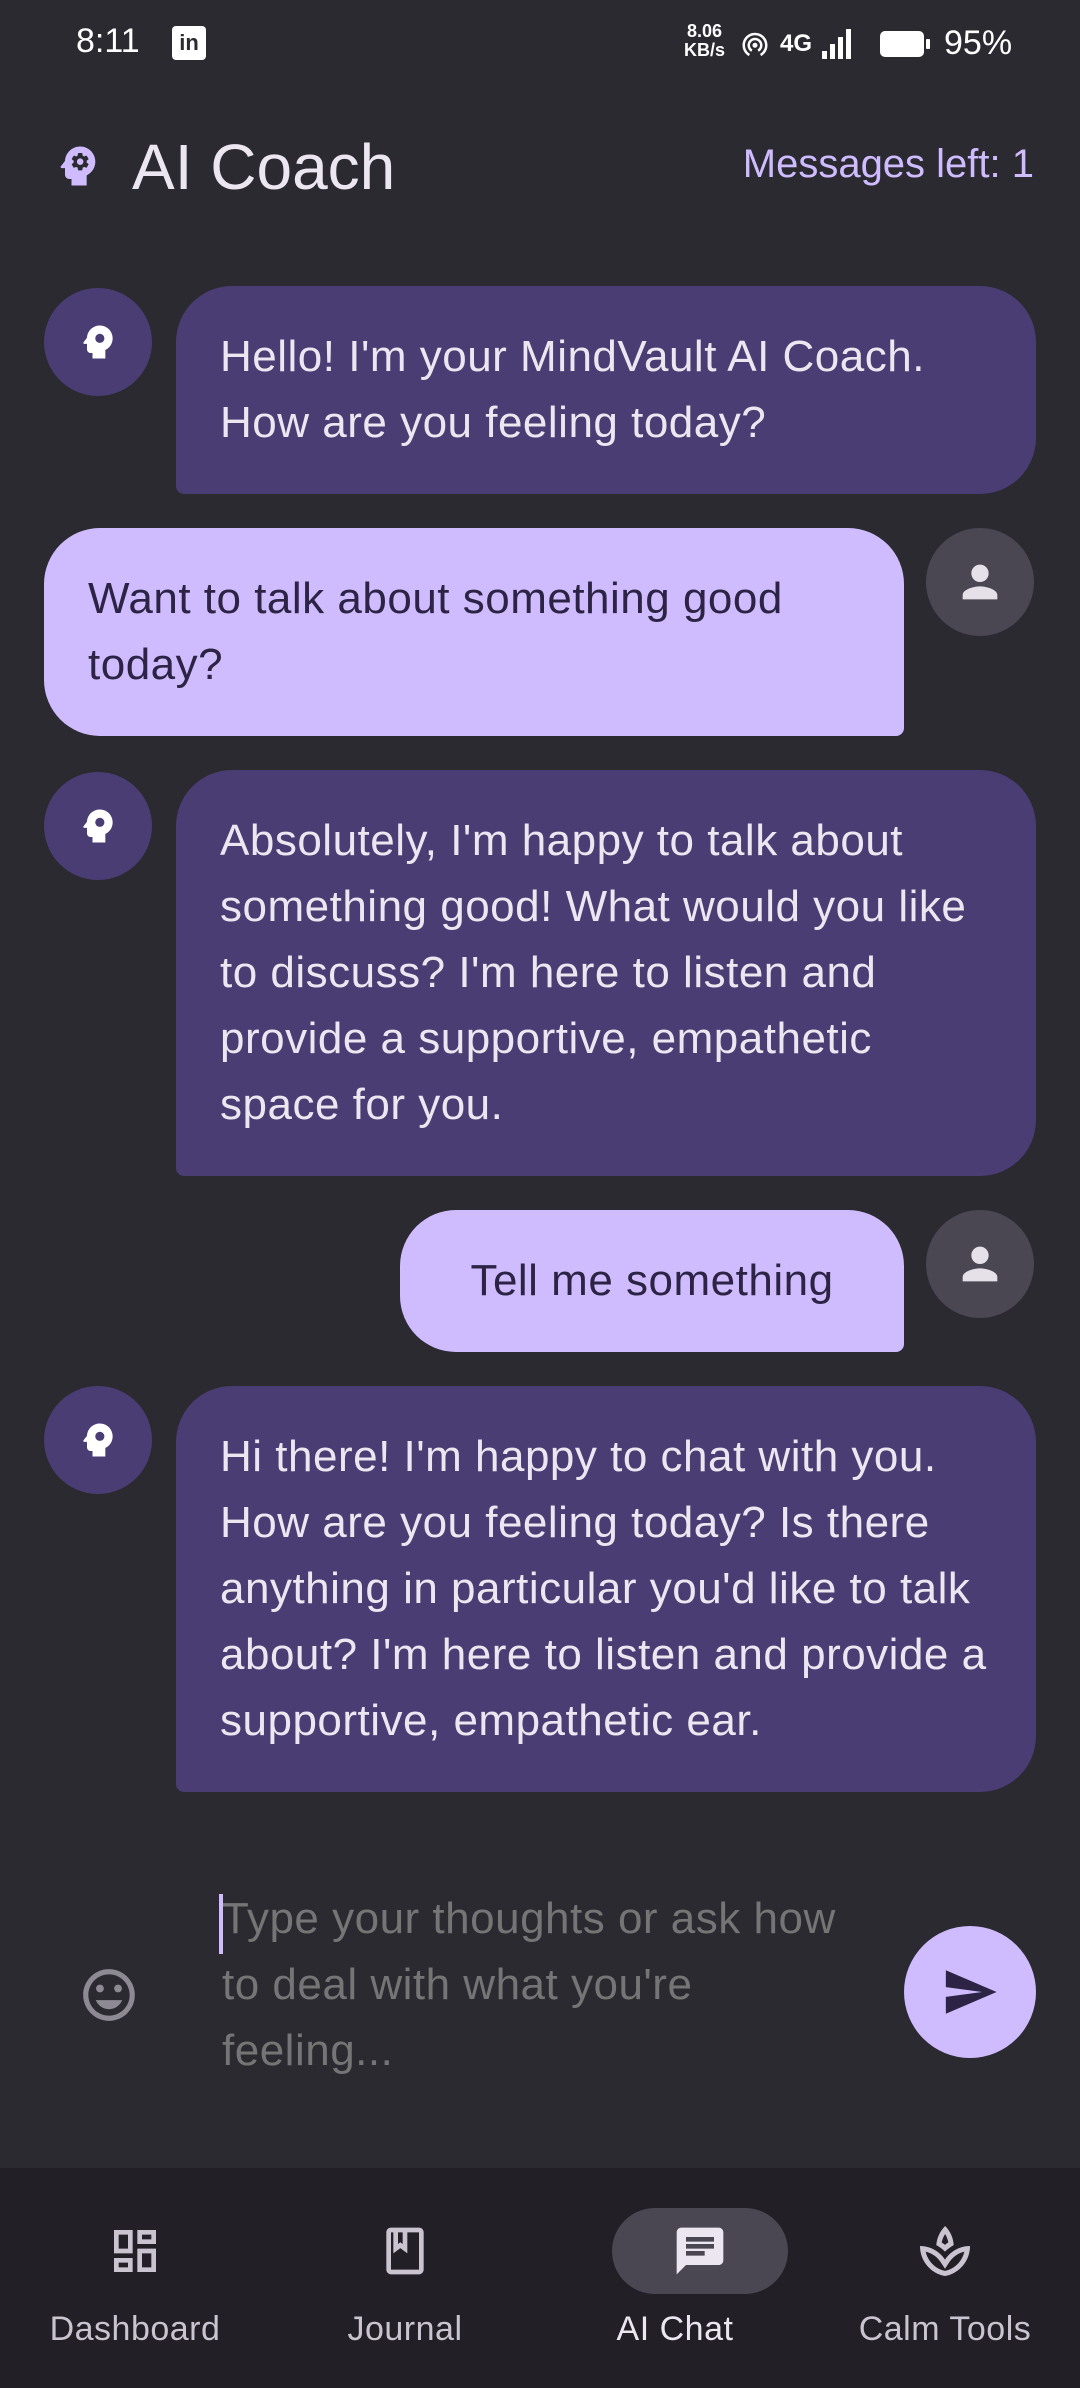 This screenshot has width=1080, height=2388. I want to click on messages-left-counter: Messages left: 1, so click(888, 164).